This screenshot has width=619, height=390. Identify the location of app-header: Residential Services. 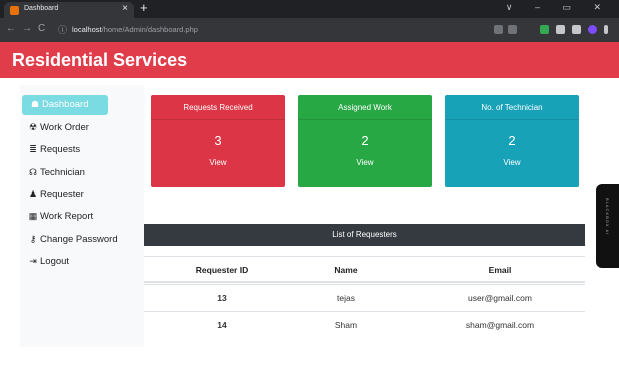
(309, 60).